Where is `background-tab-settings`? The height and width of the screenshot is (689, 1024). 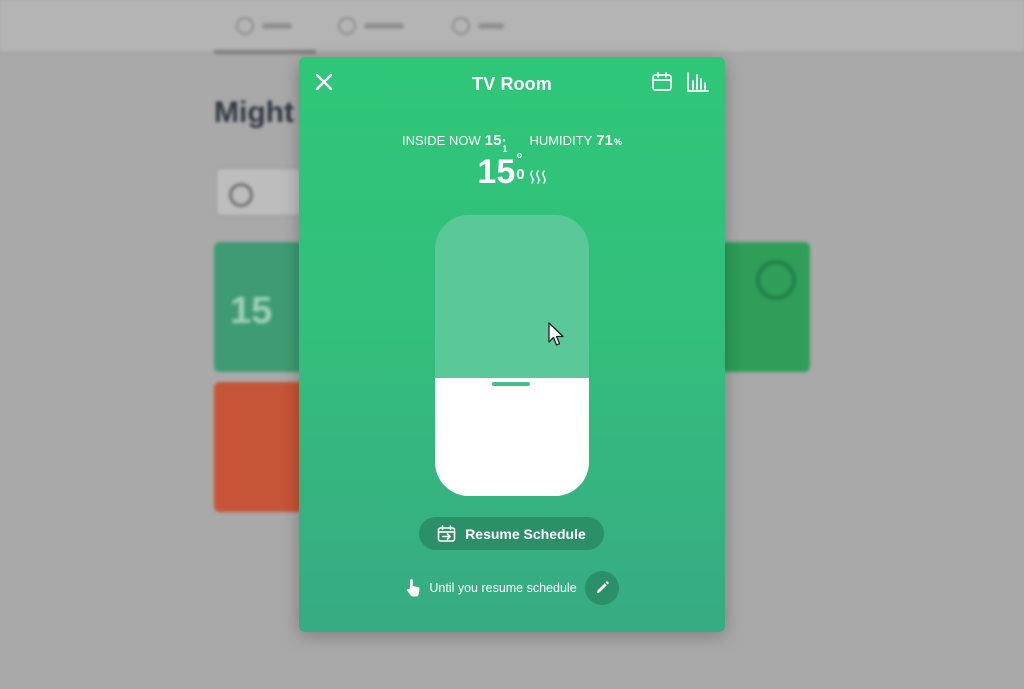 background-tab-settings is located at coordinates (371, 26).